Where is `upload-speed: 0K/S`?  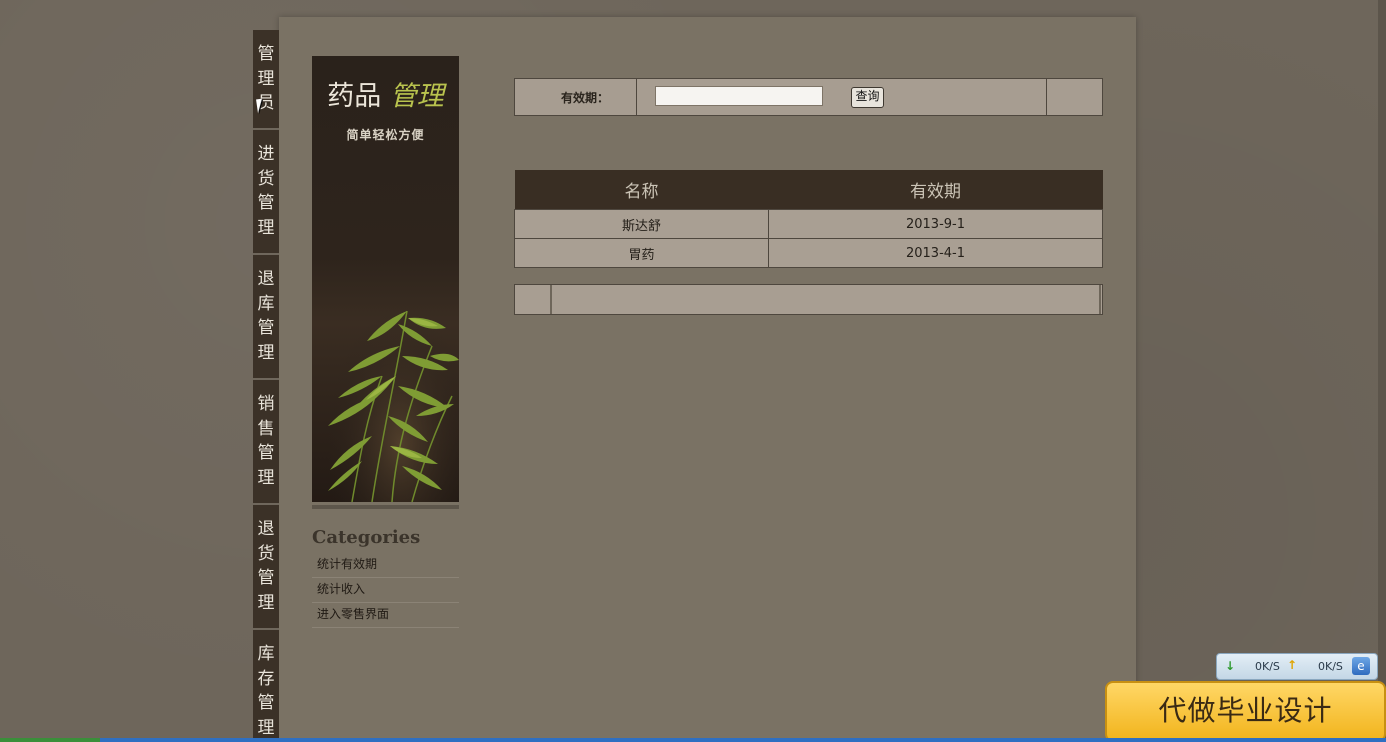 upload-speed: 0K/S is located at coordinates (1330, 666).